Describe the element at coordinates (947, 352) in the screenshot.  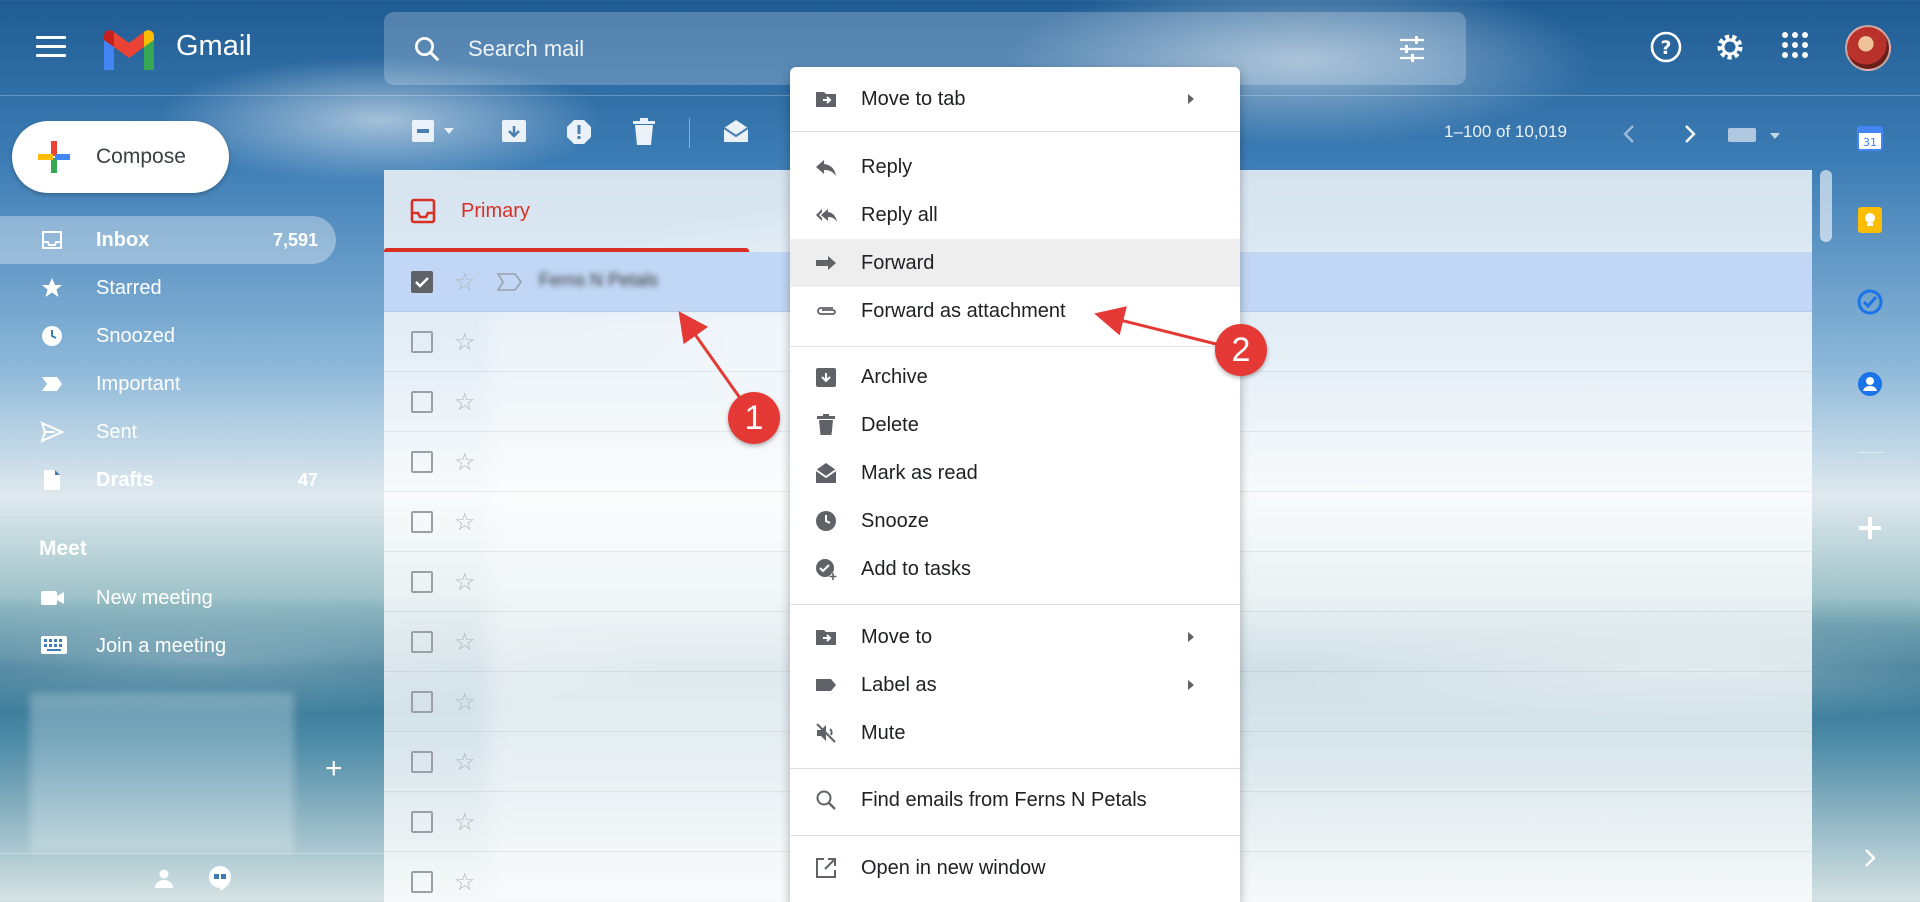
I see `annotation-arrows` at that location.